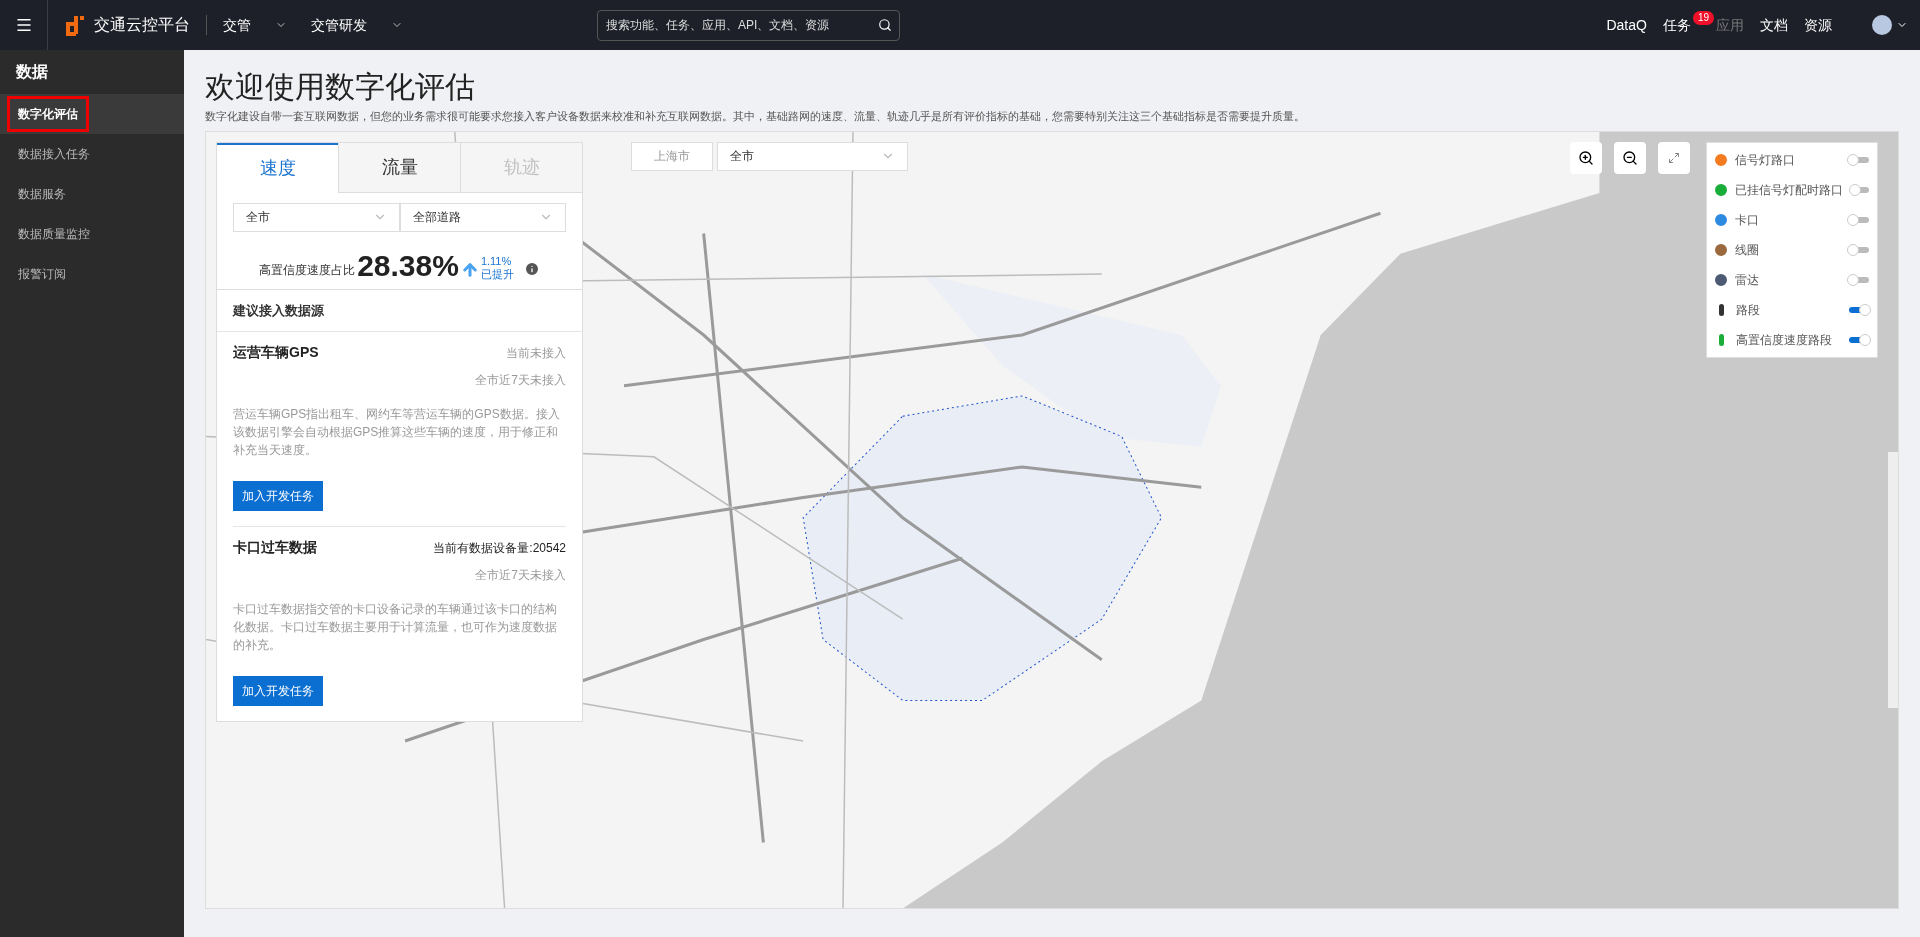 The height and width of the screenshot is (937, 1920). What do you see at coordinates (276, 352) in the screenshot?
I see `source-name: 运营车辆GPS` at bounding box center [276, 352].